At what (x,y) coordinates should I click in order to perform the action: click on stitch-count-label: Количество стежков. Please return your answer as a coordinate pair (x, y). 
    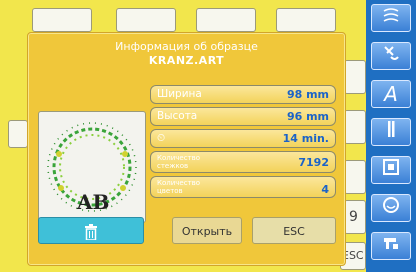
    Looking at the image, I should click on (179, 162).